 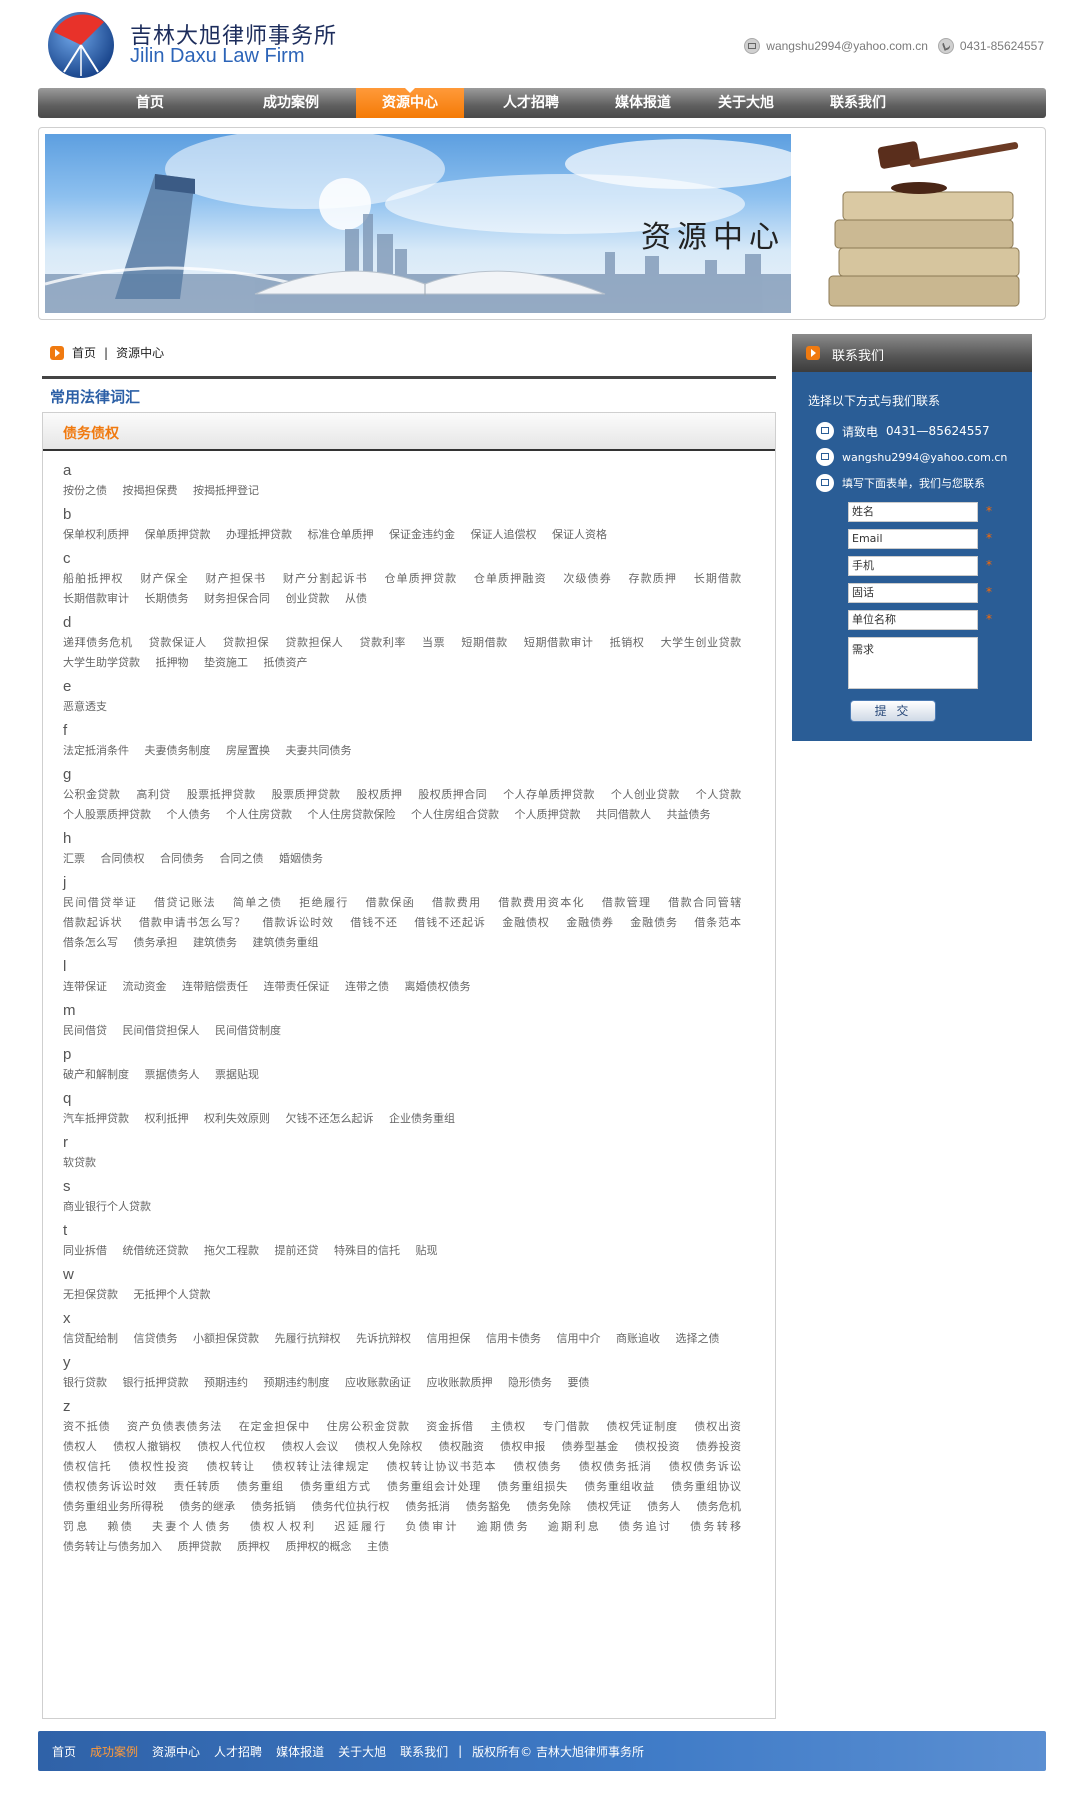 What do you see at coordinates (352, 814) in the screenshot?
I see `glossary-term-link: 个人住房贷款保险` at bounding box center [352, 814].